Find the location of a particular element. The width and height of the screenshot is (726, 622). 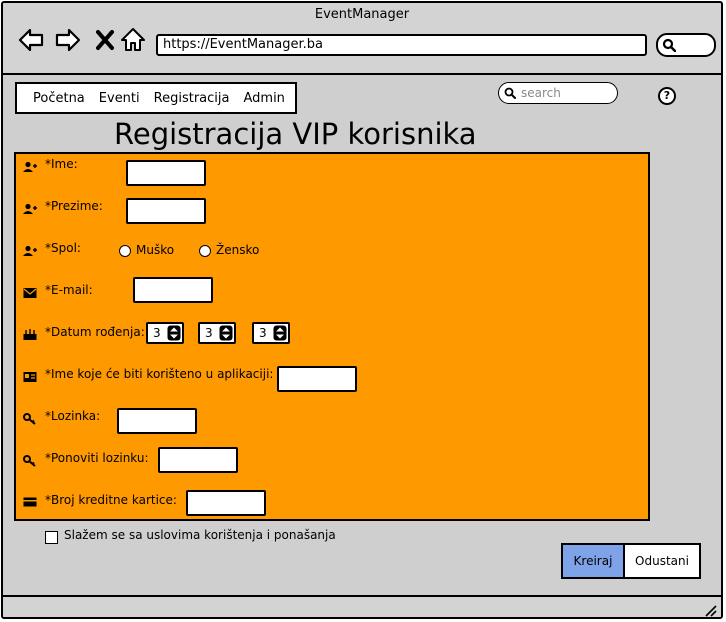

status-bar is located at coordinates (362, 606).